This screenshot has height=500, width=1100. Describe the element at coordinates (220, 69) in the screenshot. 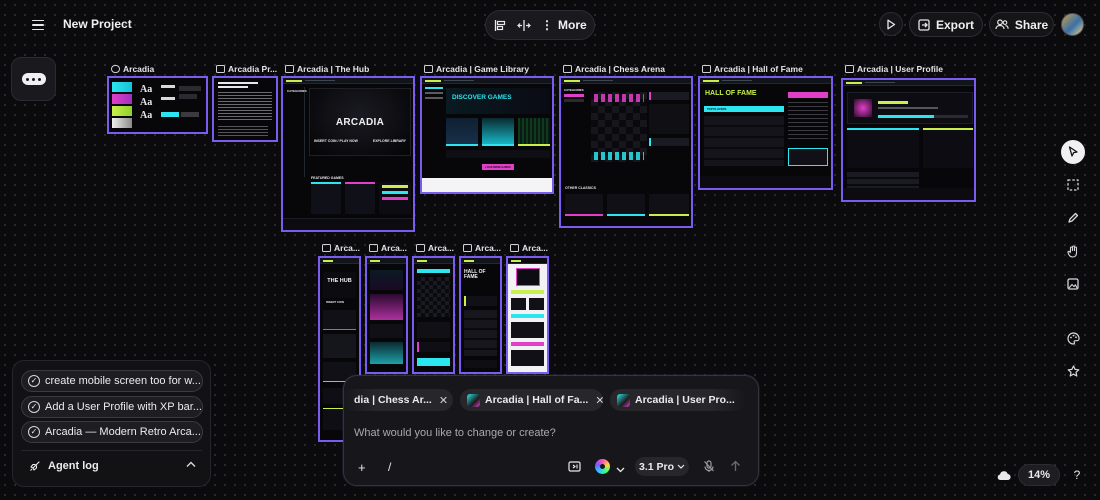

I see `document-icon` at that location.